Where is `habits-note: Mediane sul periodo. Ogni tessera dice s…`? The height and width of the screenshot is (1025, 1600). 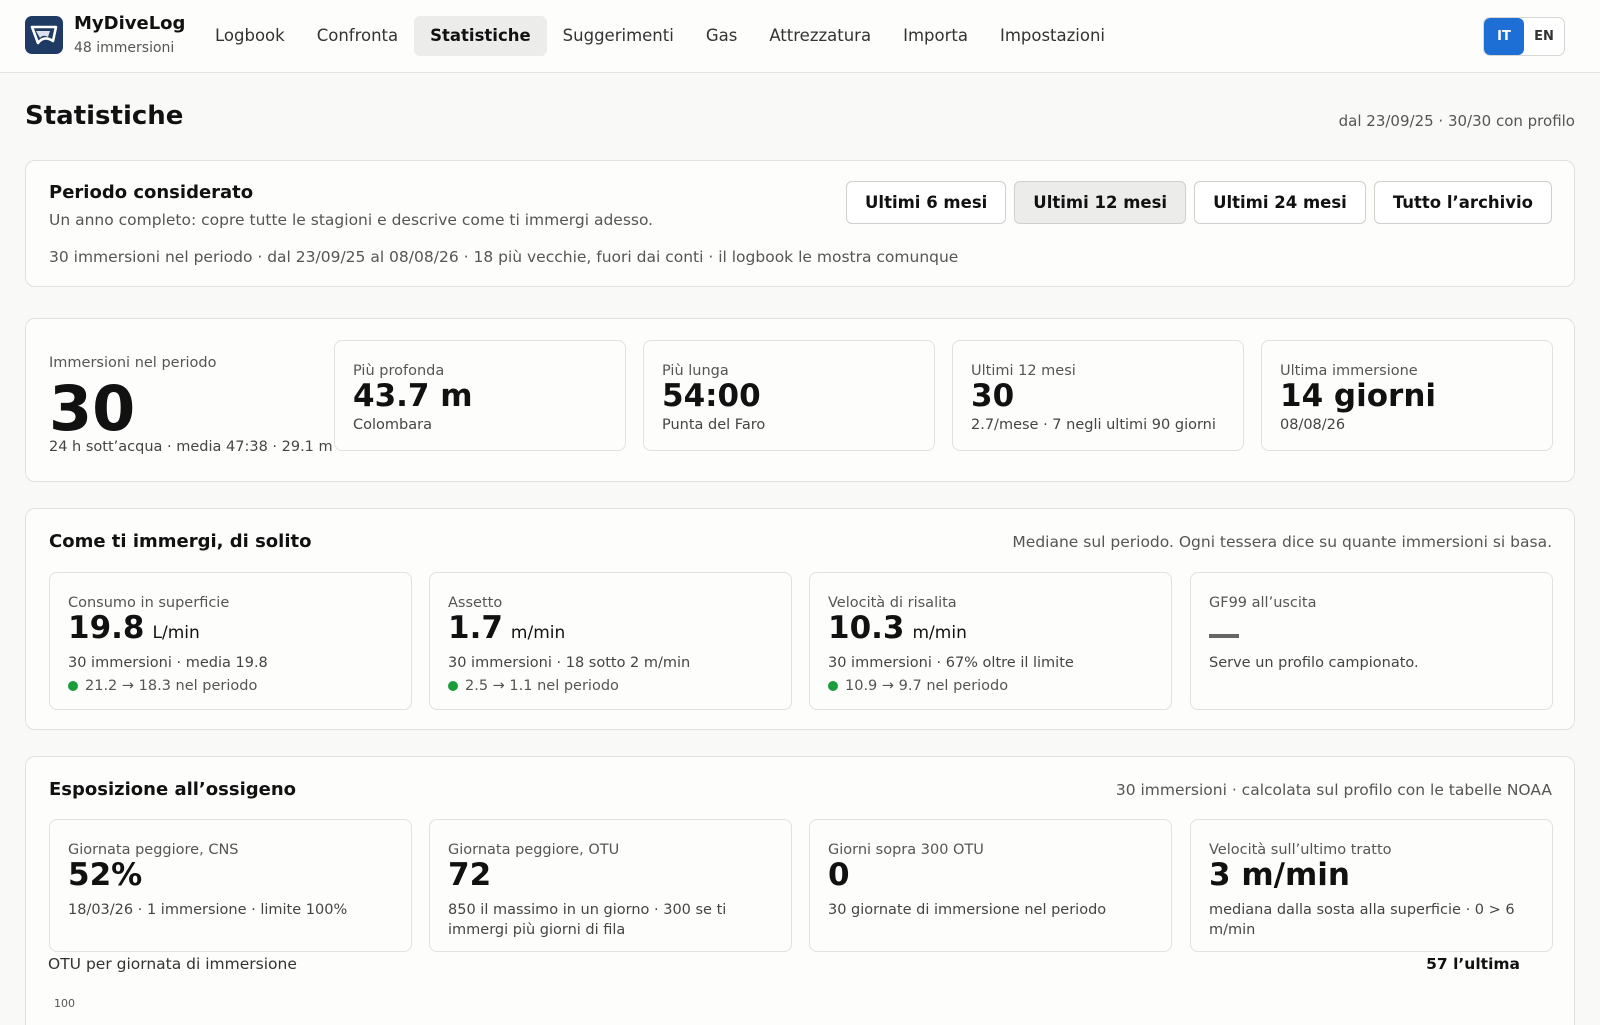
habits-note: Mediane sul periodo. Ogni tessera dice s… is located at coordinates (1282, 542).